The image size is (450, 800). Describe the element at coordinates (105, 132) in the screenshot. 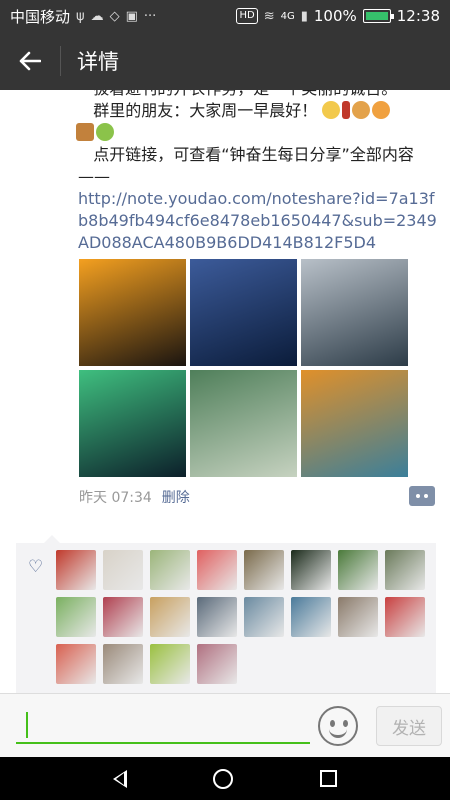

I see `person-emoji-icon` at that location.